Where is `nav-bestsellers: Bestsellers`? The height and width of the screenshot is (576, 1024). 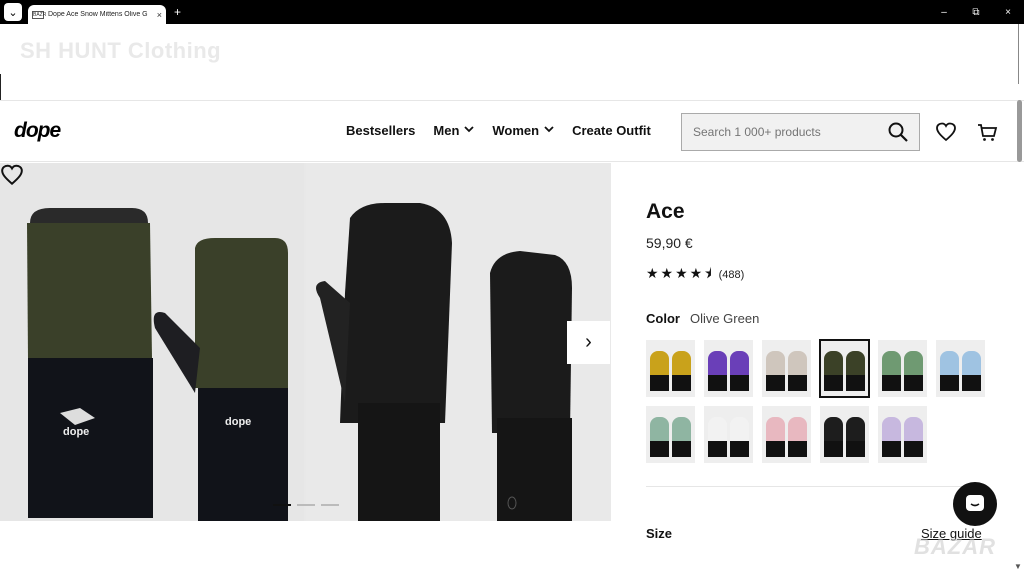 nav-bestsellers: Bestsellers is located at coordinates (380, 130).